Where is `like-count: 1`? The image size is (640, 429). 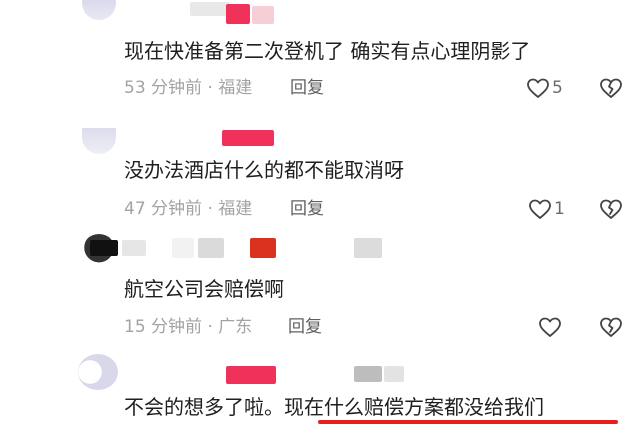
like-count: 1 is located at coordinates (559, 209).